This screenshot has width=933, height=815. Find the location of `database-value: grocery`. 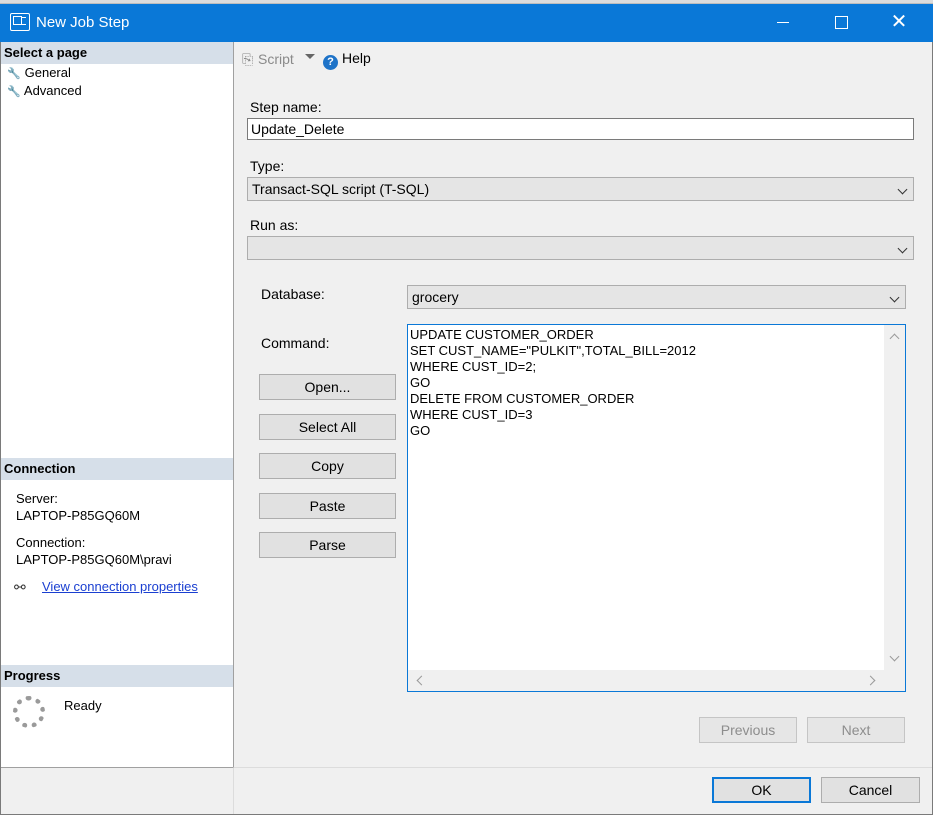

database-value: grocery is located at coordinates (435, 297).